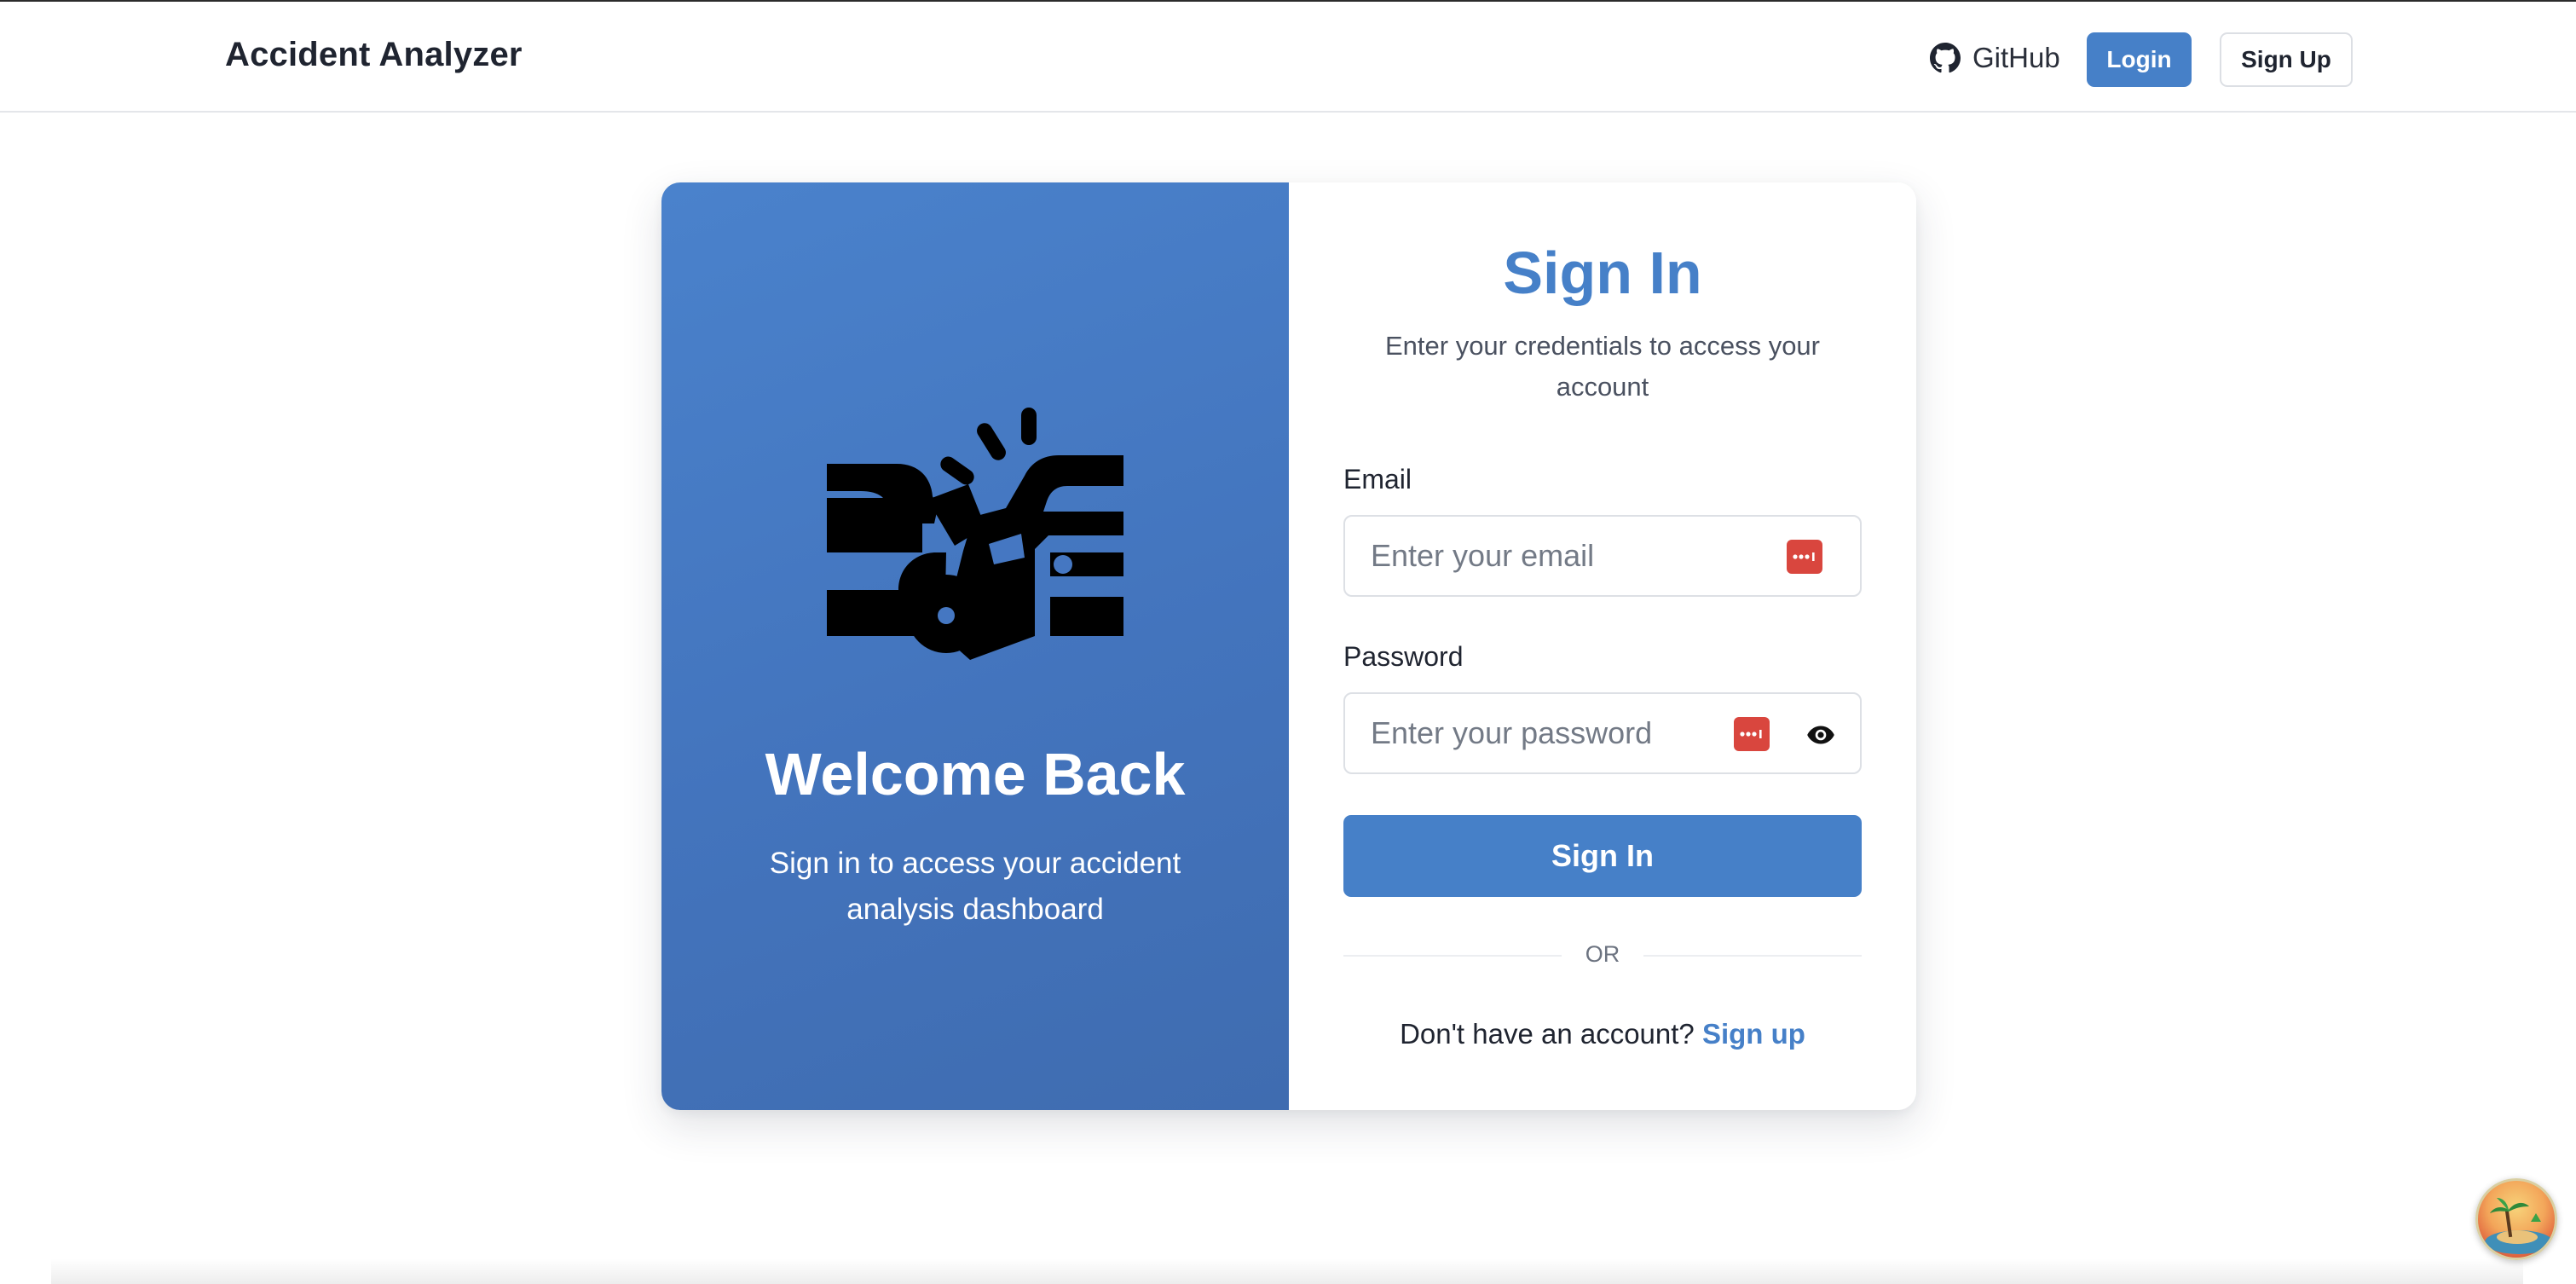 The image size is (2576, 1284). What do you see at coordinates (1820, 735) in the screenshot?
I see `eye-icon` at bounding box center [1820, 735].